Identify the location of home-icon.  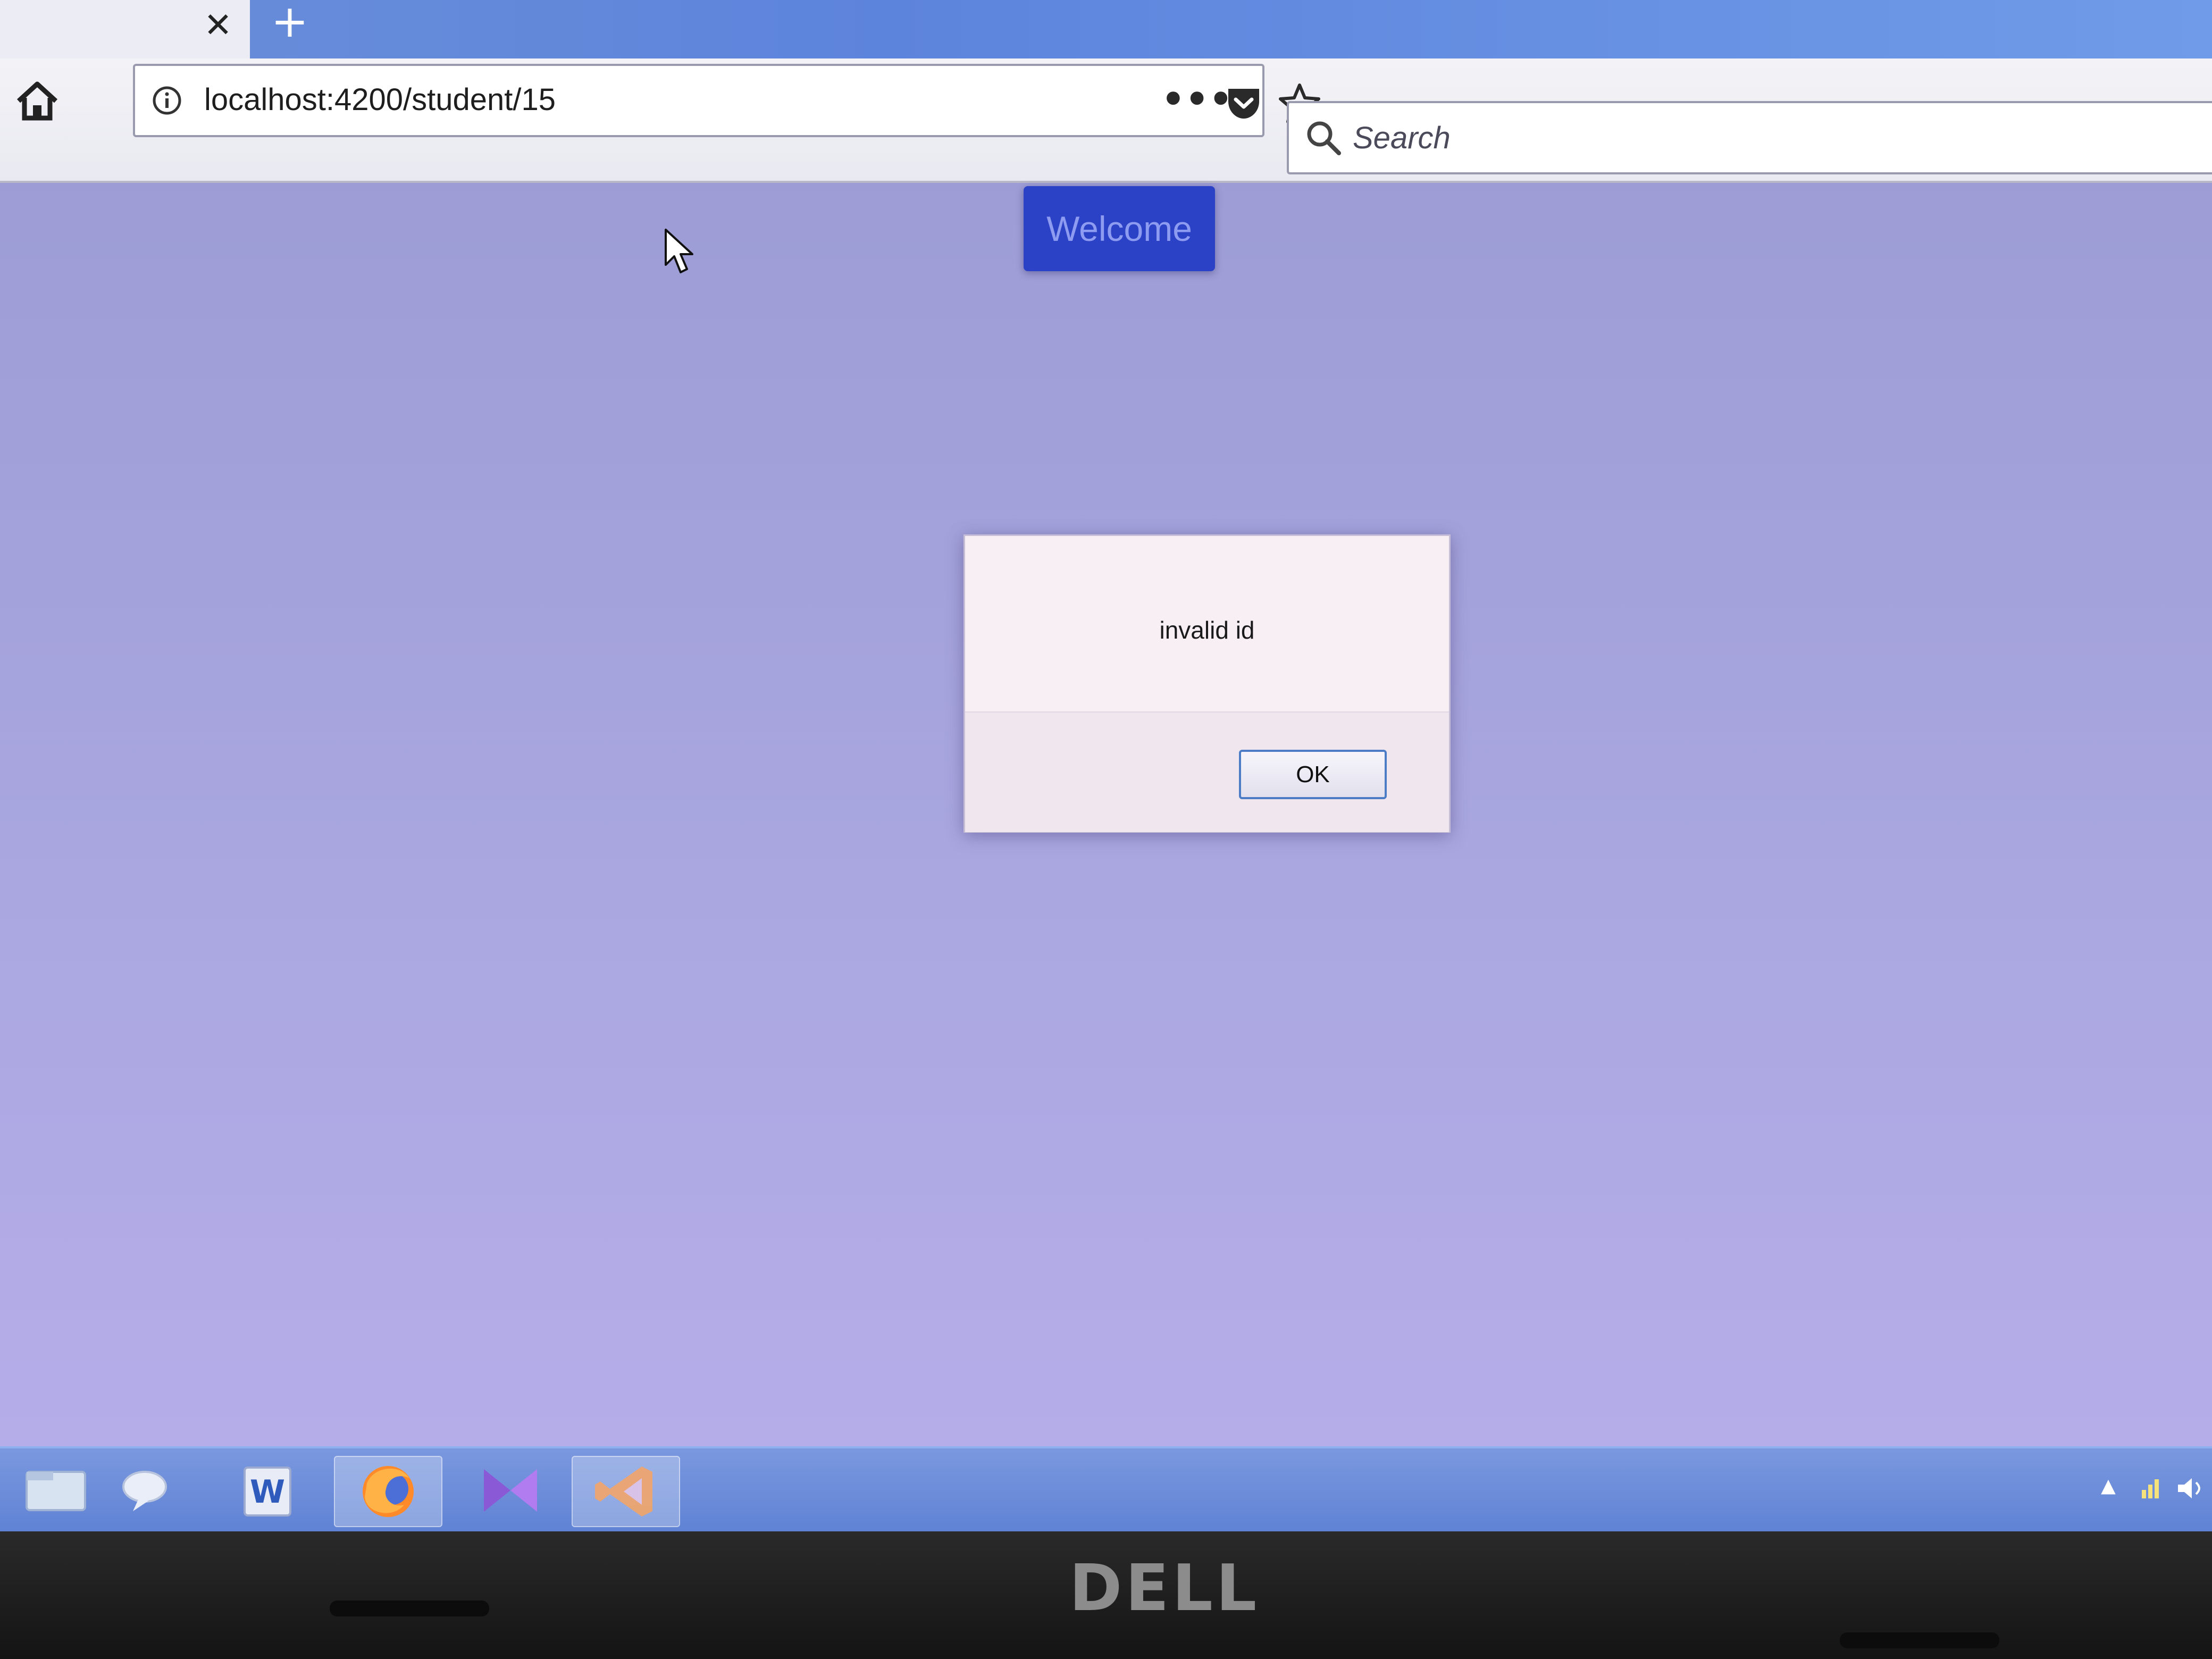
(37, 101).